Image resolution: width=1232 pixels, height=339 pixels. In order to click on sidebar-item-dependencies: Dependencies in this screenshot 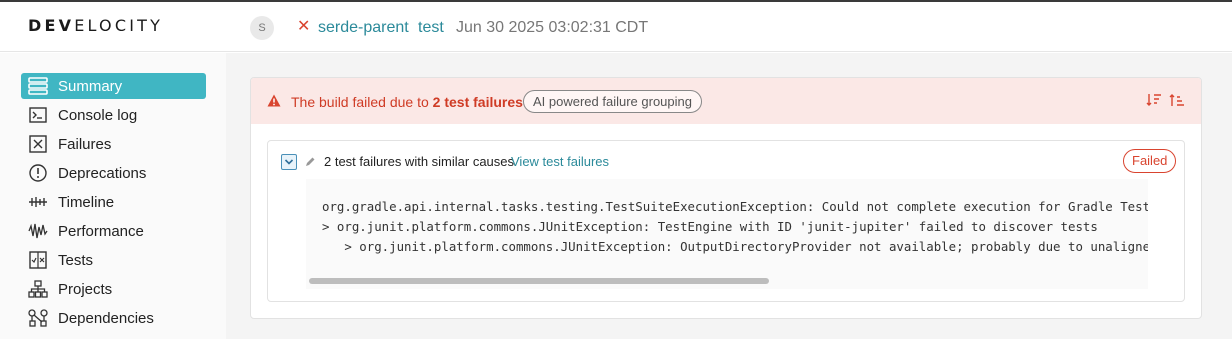, I will do `click(113, 318)`.